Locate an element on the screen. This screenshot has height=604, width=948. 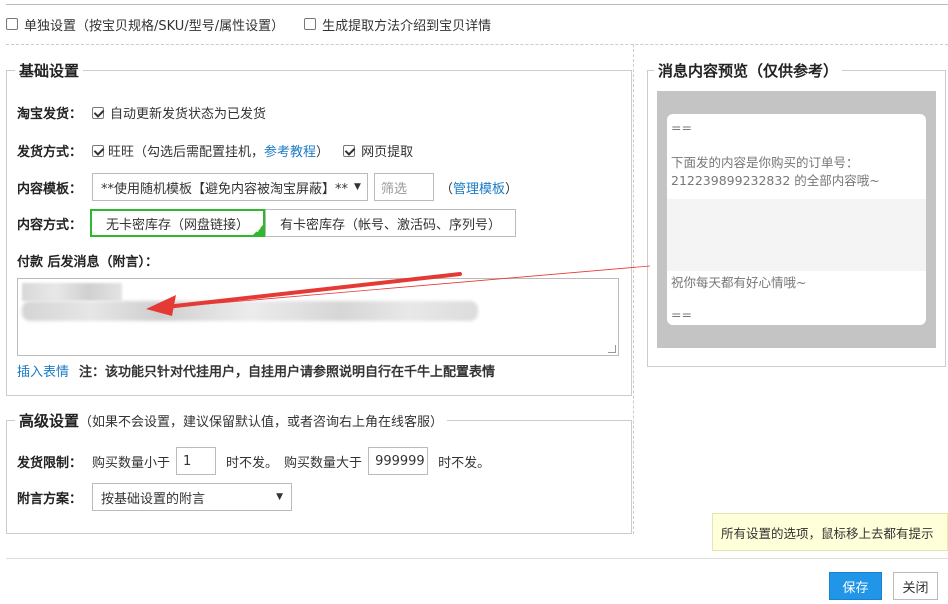
wangwang-label: 旺旺（勾选后需配置挂机， is located at coordinates (186, 152).